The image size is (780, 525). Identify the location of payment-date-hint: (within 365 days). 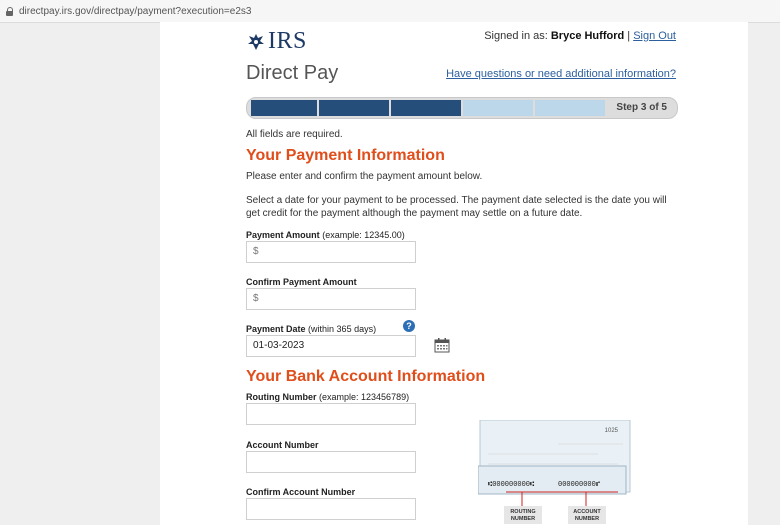
(342, 329).